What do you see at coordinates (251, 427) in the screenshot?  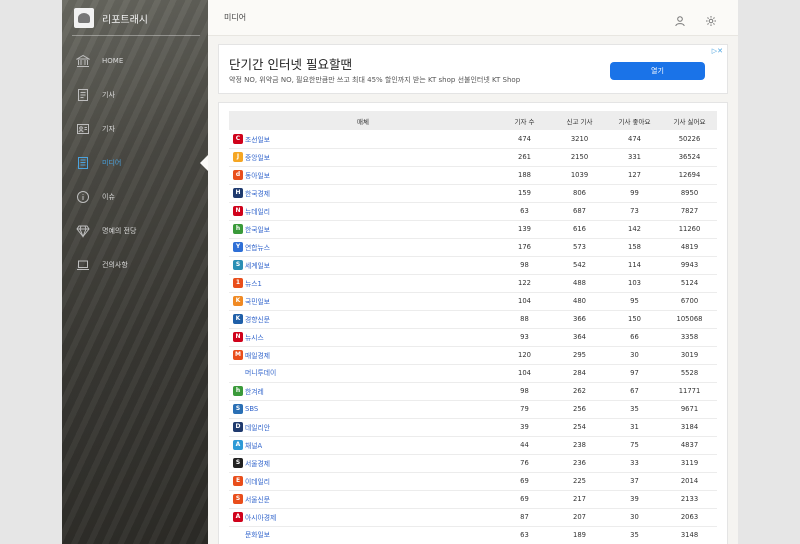 I see `media-link: D 데일리안` at bounding box center [251, 427].